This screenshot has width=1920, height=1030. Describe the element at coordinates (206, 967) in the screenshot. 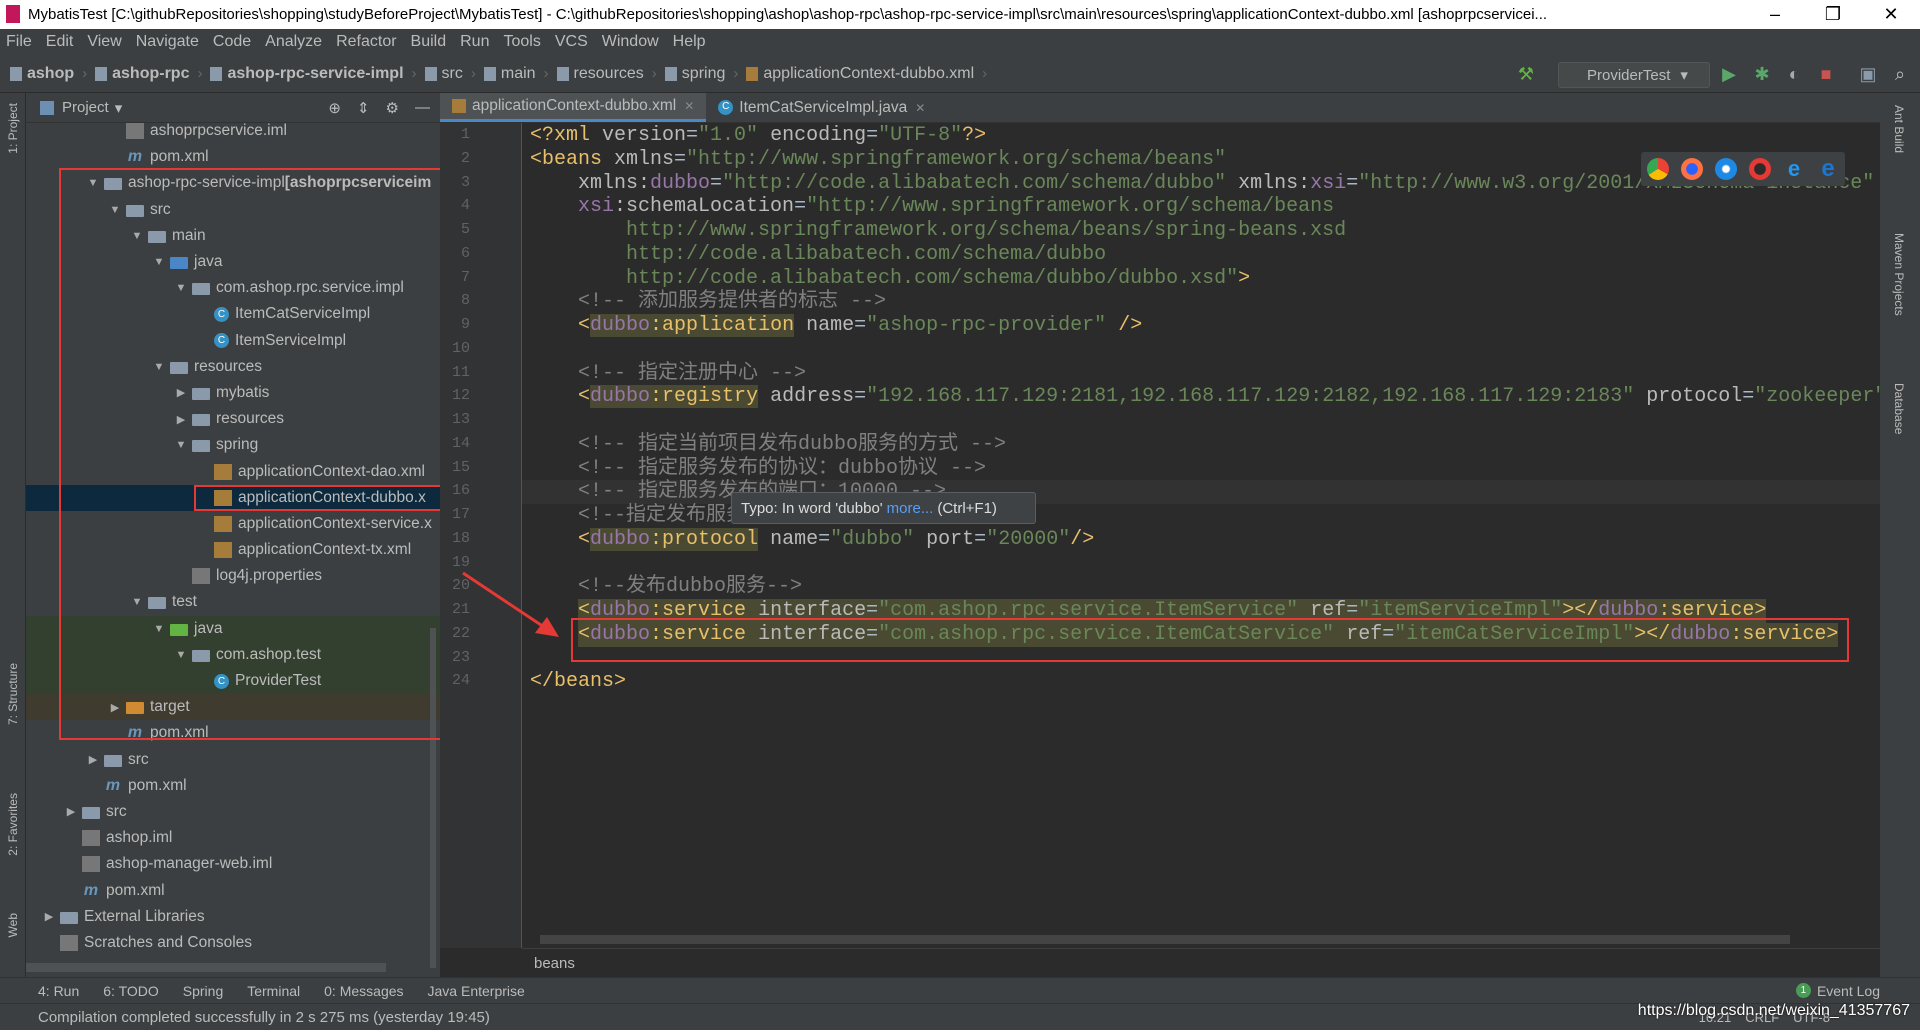

I see `tree-horizontal-scrollbar` at that location.